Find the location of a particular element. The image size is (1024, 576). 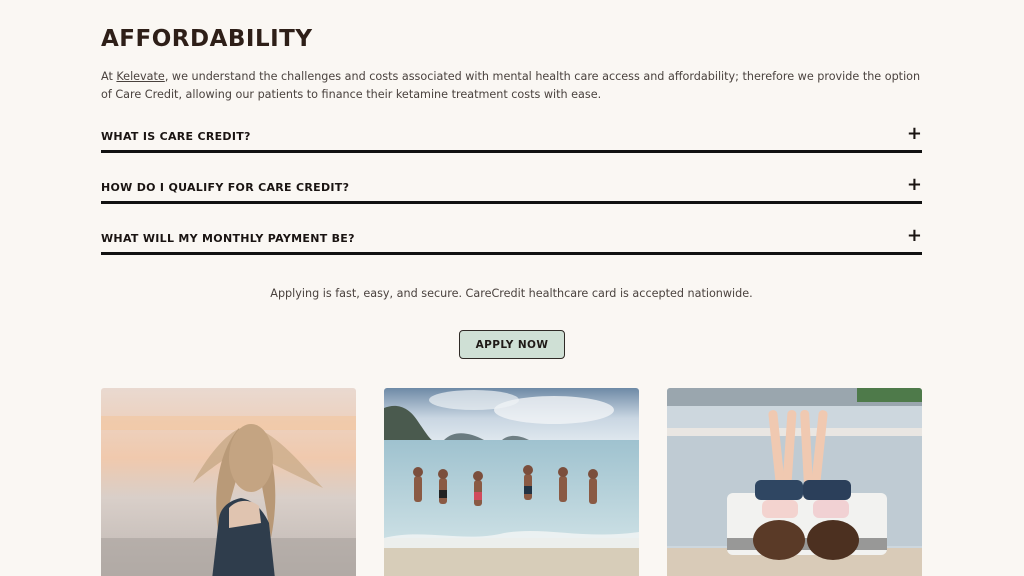

faq-question: WHAT IS CARE CREDIT? is located at coordinates (176, 136).